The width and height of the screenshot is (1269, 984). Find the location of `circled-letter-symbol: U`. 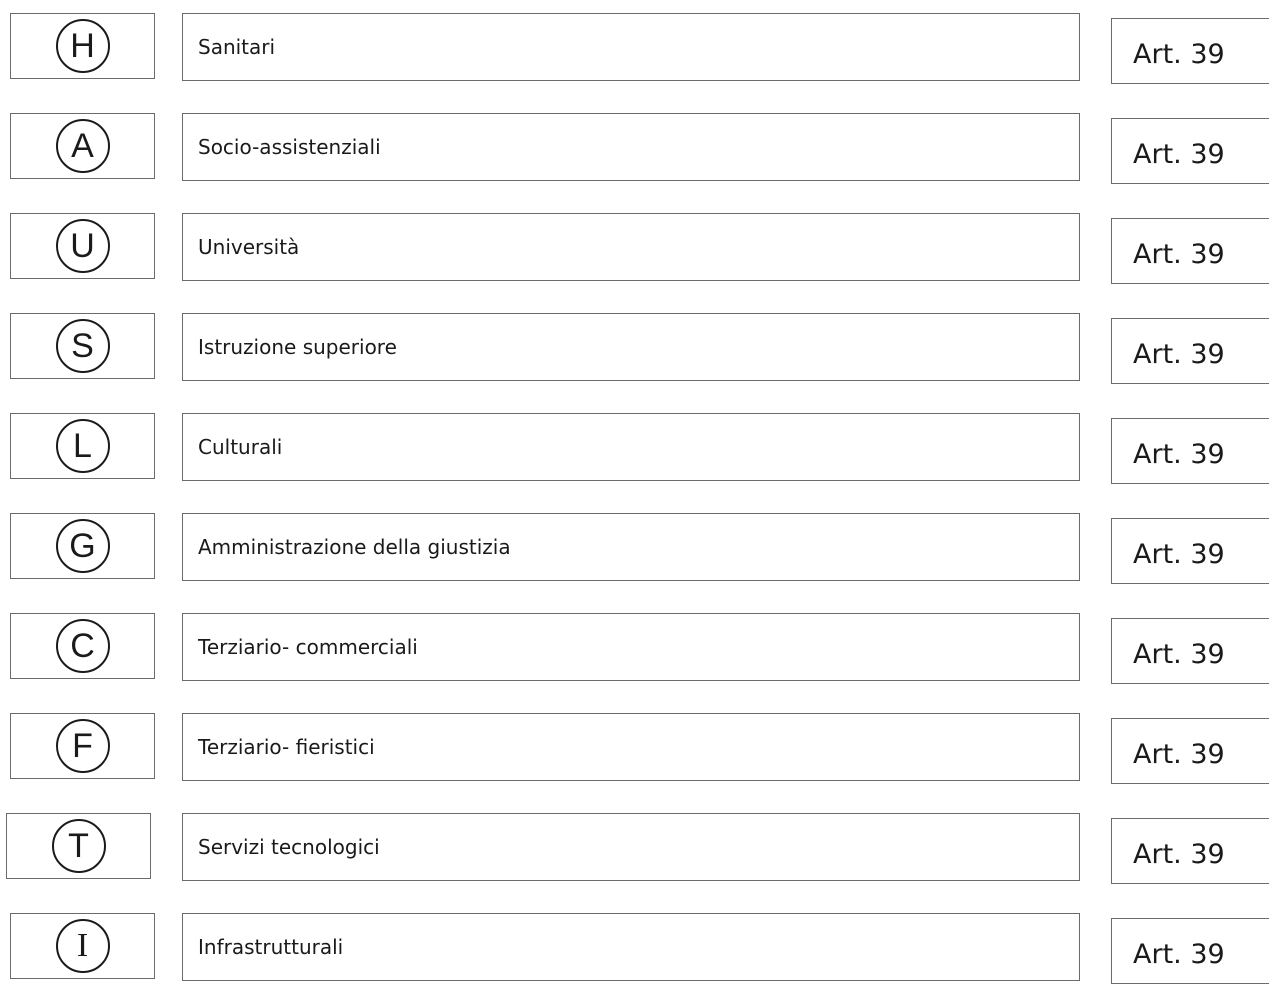

circled-letter-symbol: U is located at coordinates (82, 246).